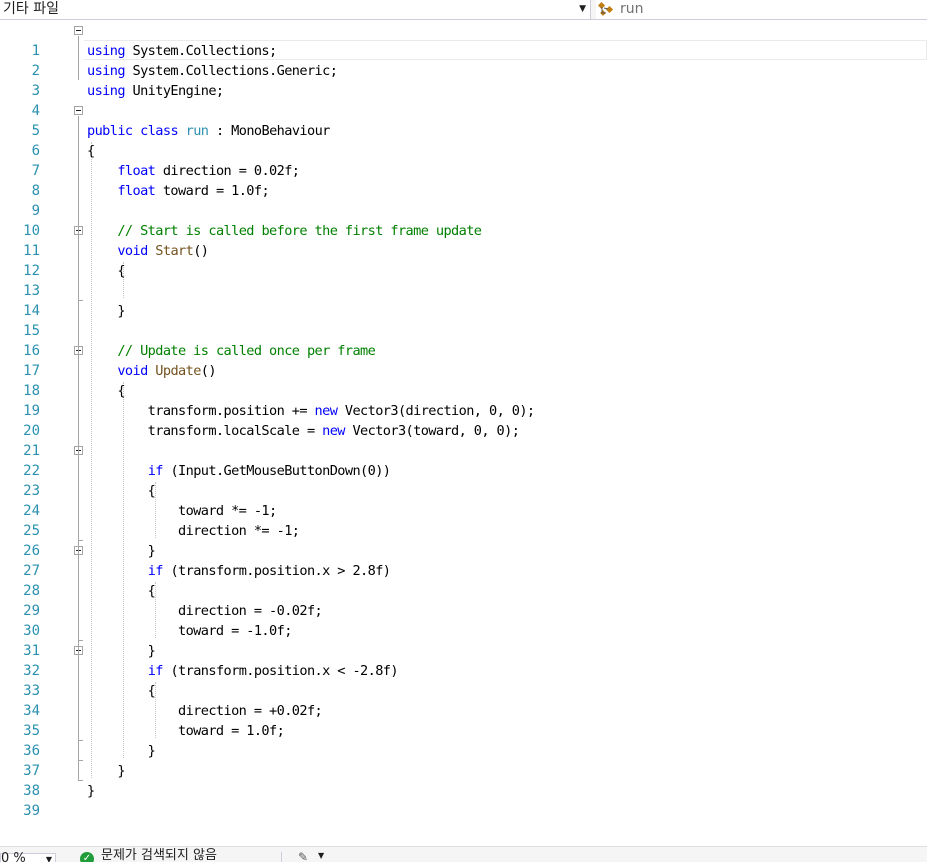  Describe the element at coordinates (174, 251) in the screenshot. I see `code-method: Start` at that location.